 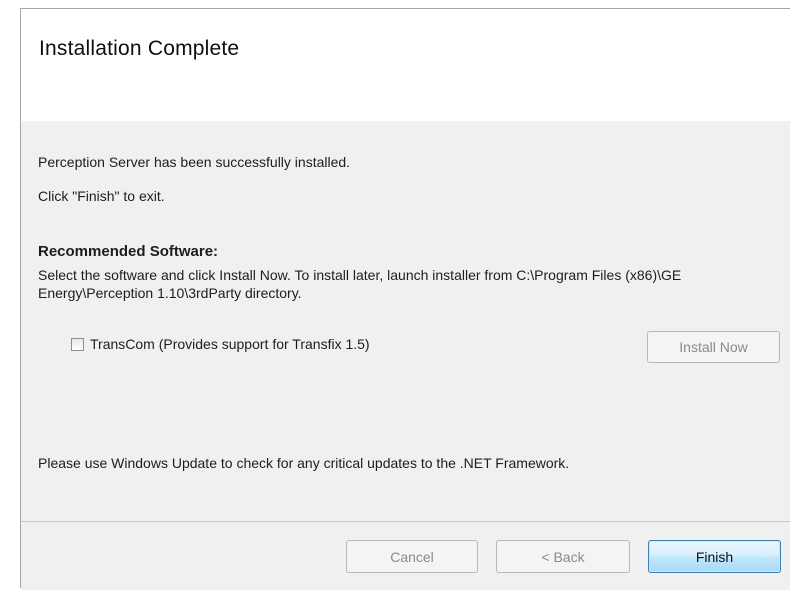 What do you see at coordinates (128, 251) in the screenshot?
I see `recommended-heading: Recommended Software:` at bounding box center [128, 251].